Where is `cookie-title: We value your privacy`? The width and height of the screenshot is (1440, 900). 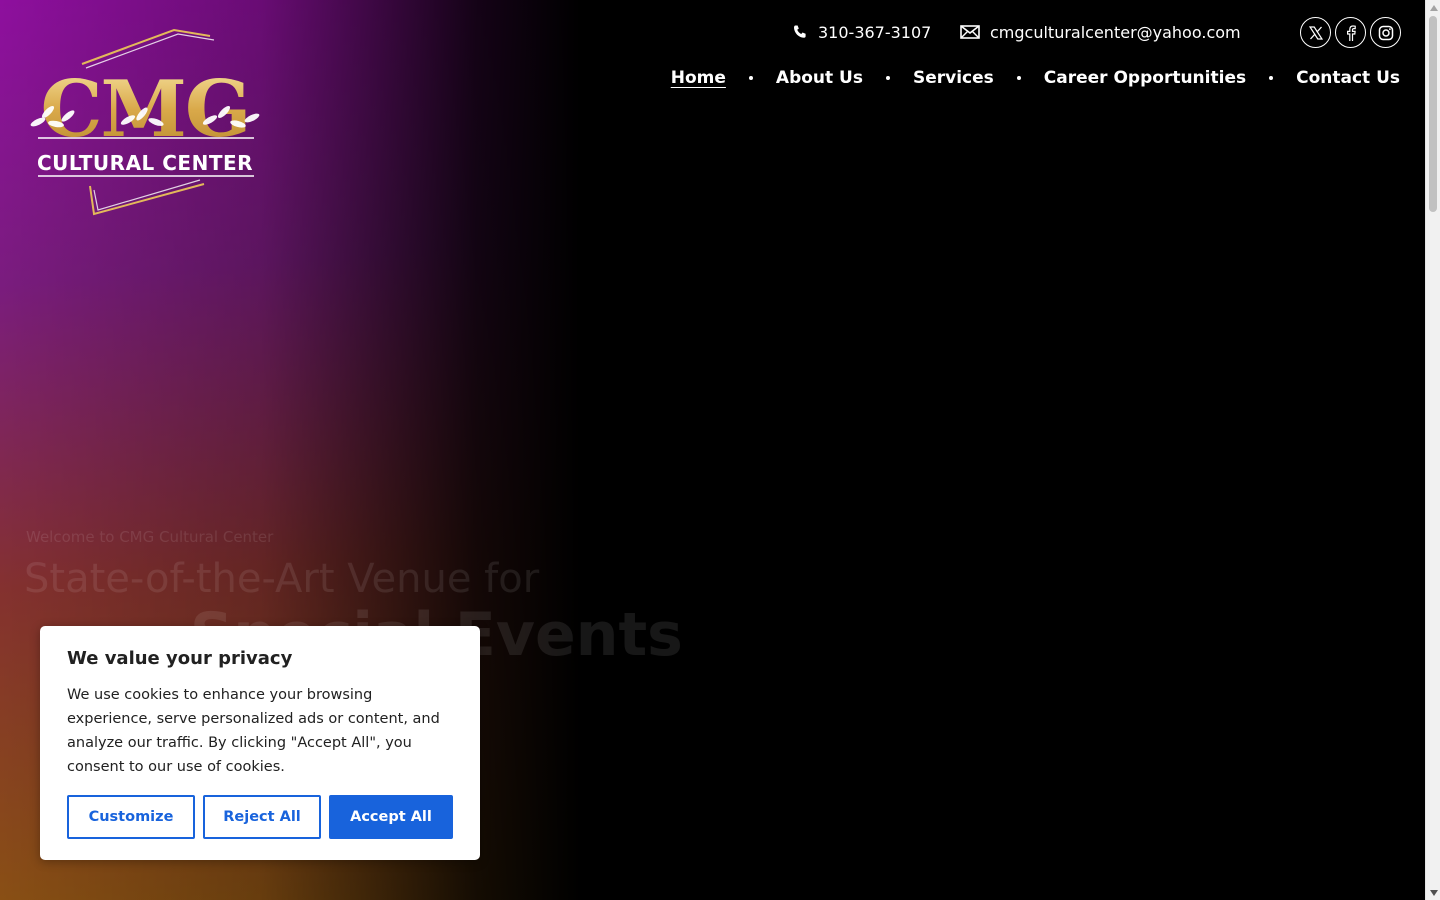
cookie-title: We value your privacy is located at coordinates (180, 658).